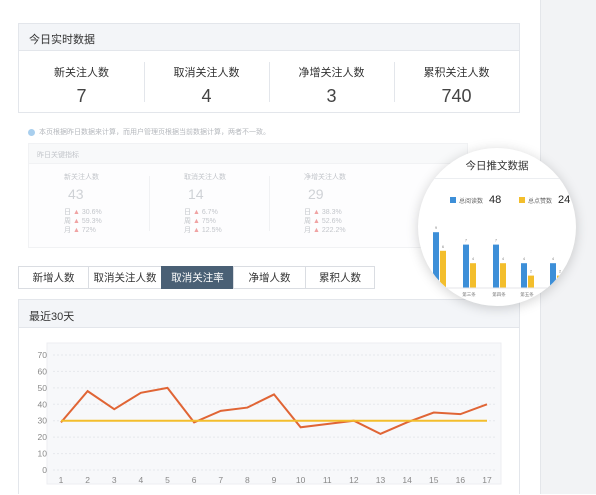 The width and height of the screenshot is (596, 495). I want to click on delta-row: 月 ▲ 12.5%, so click(203, 230).